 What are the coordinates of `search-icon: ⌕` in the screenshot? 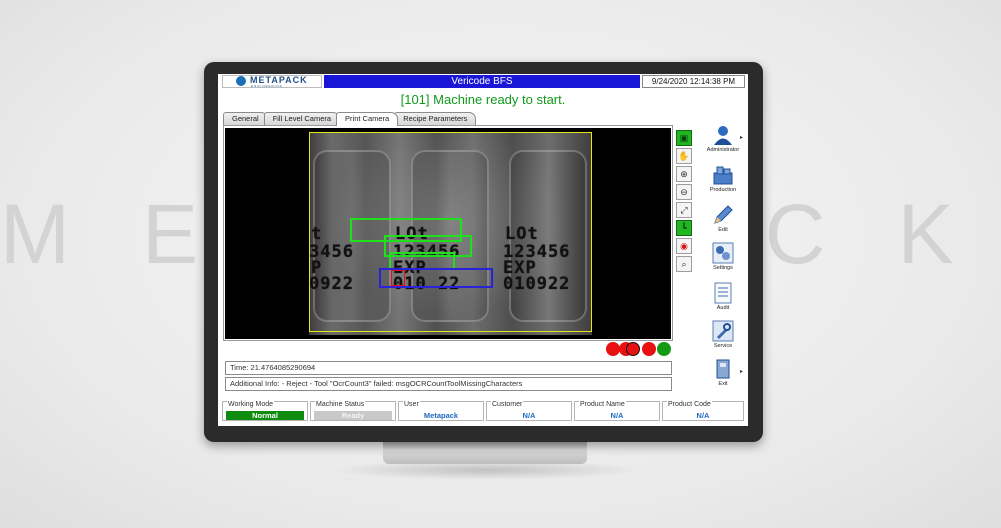 It's located at (684, 264).